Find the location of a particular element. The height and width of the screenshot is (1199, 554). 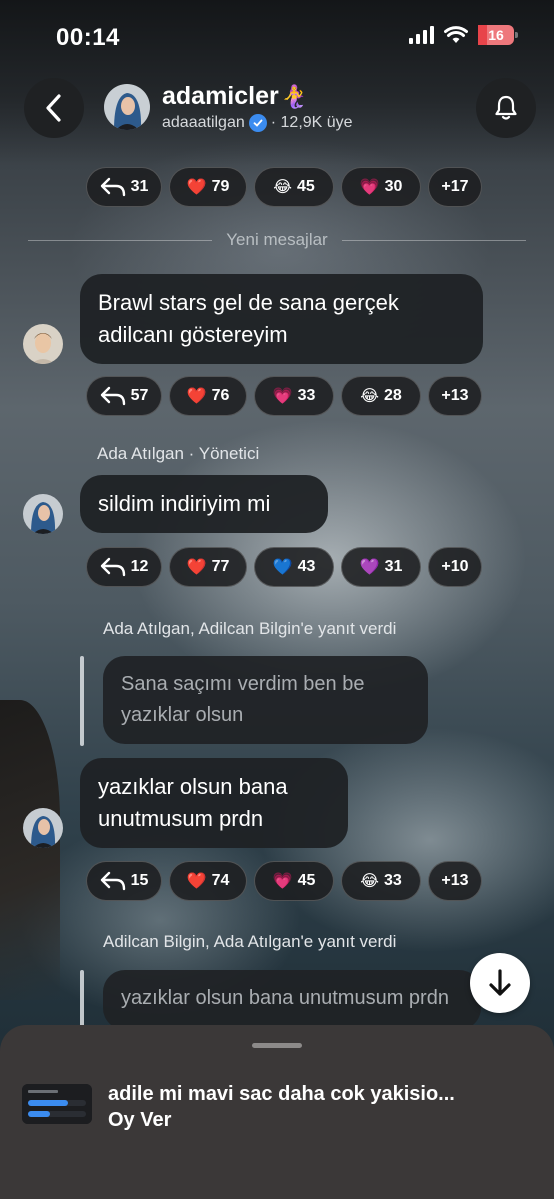

reply-count-button: 15 is located at coordinates (124, 881).